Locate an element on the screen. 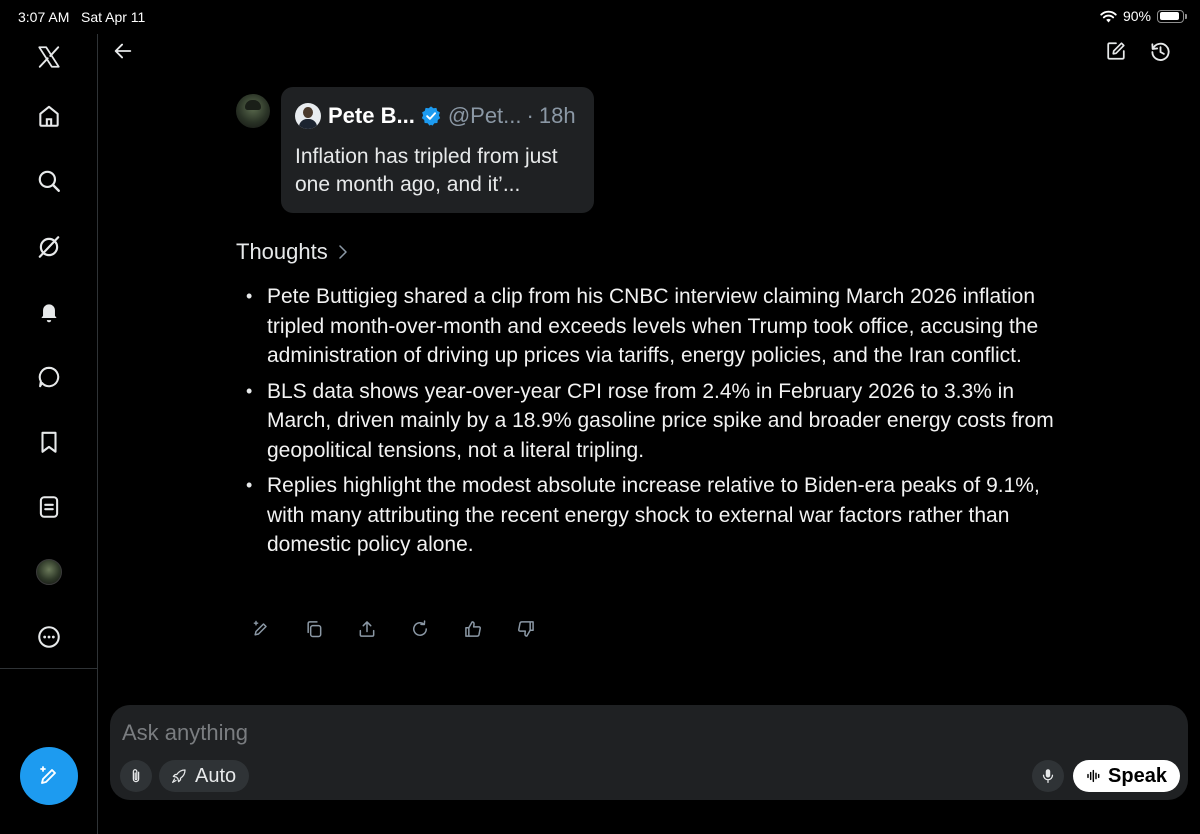 The height and width of the screenshot is (834, 1200). search-icon is located at coordinates (49, 181).